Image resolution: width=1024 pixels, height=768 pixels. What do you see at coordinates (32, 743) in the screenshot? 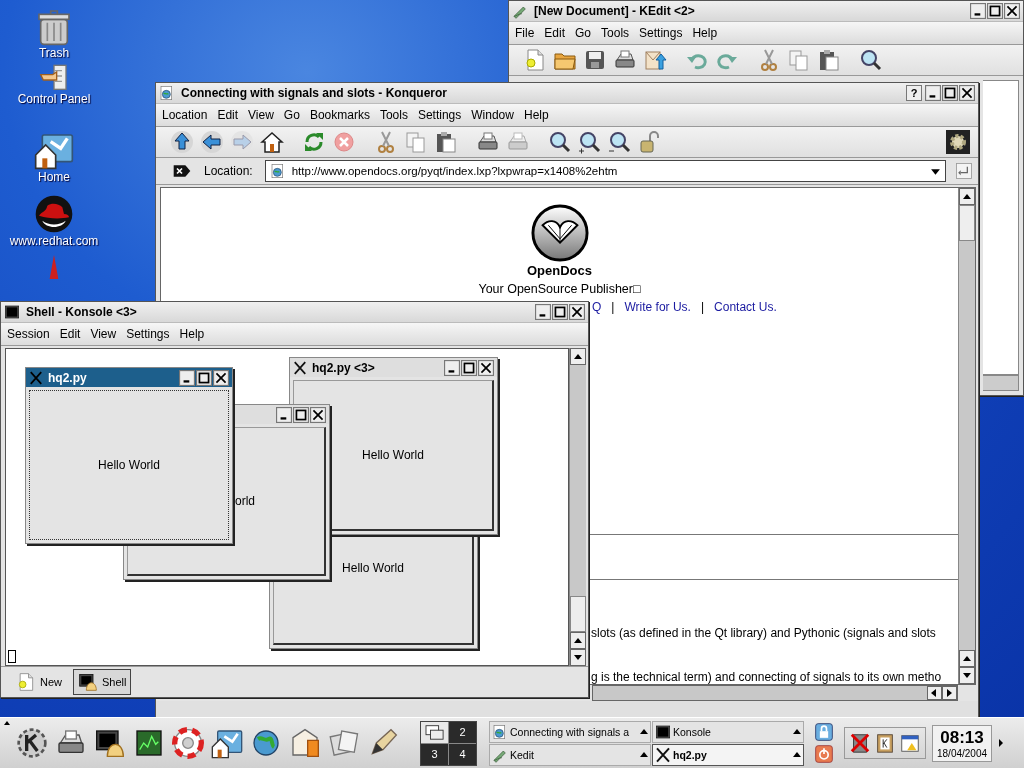
I see `k-menu-icon` at bounding box center [32, 743].